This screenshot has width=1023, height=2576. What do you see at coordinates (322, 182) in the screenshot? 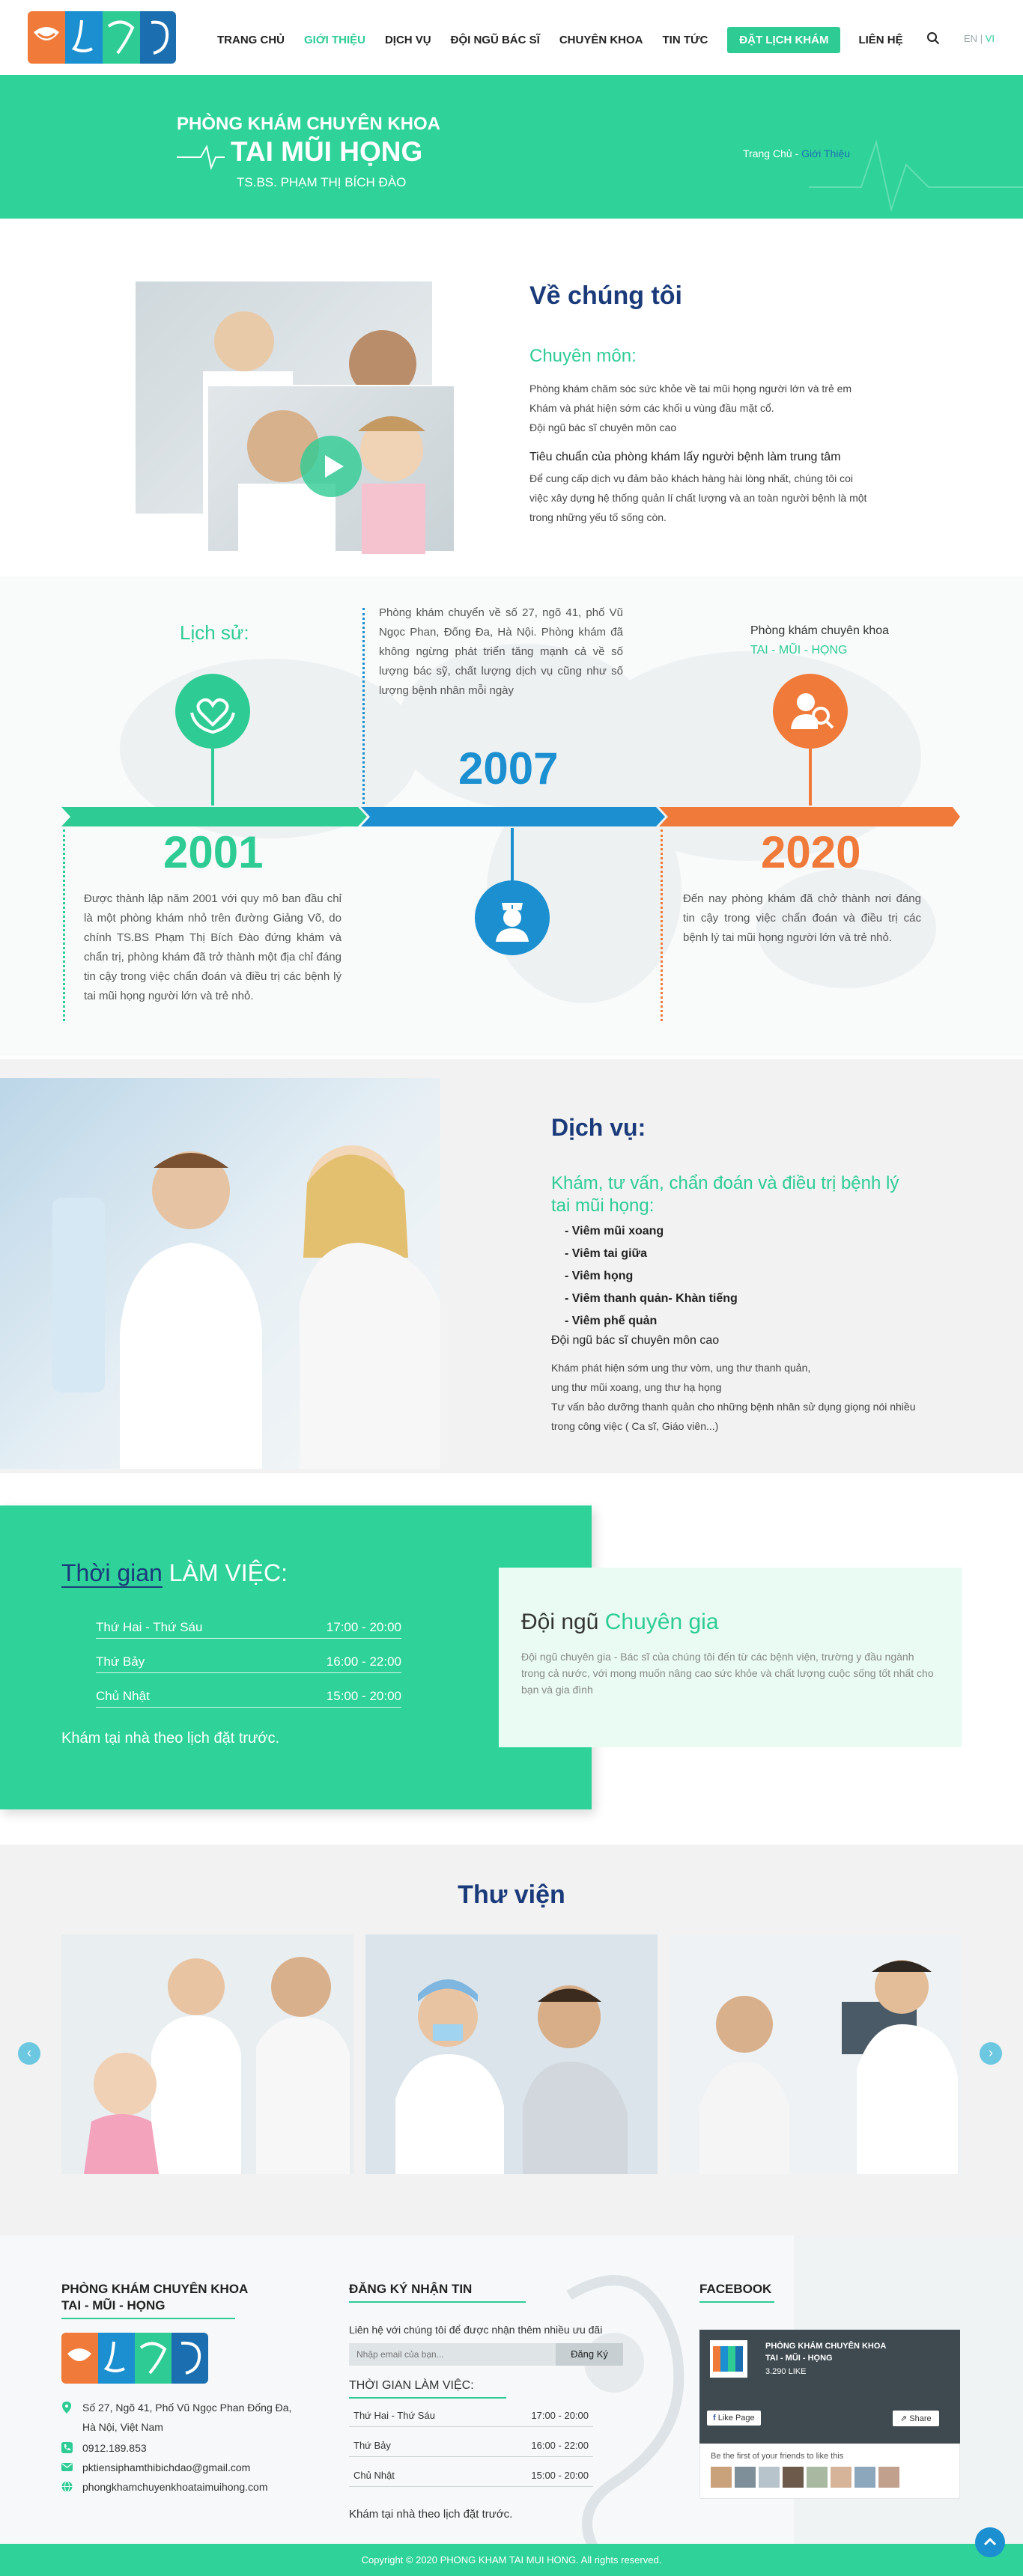
I see `banner-doctor-name: TS.BS. PHẠM THỊ BÍCH ĐÀO` at bounding box center [322, 182].